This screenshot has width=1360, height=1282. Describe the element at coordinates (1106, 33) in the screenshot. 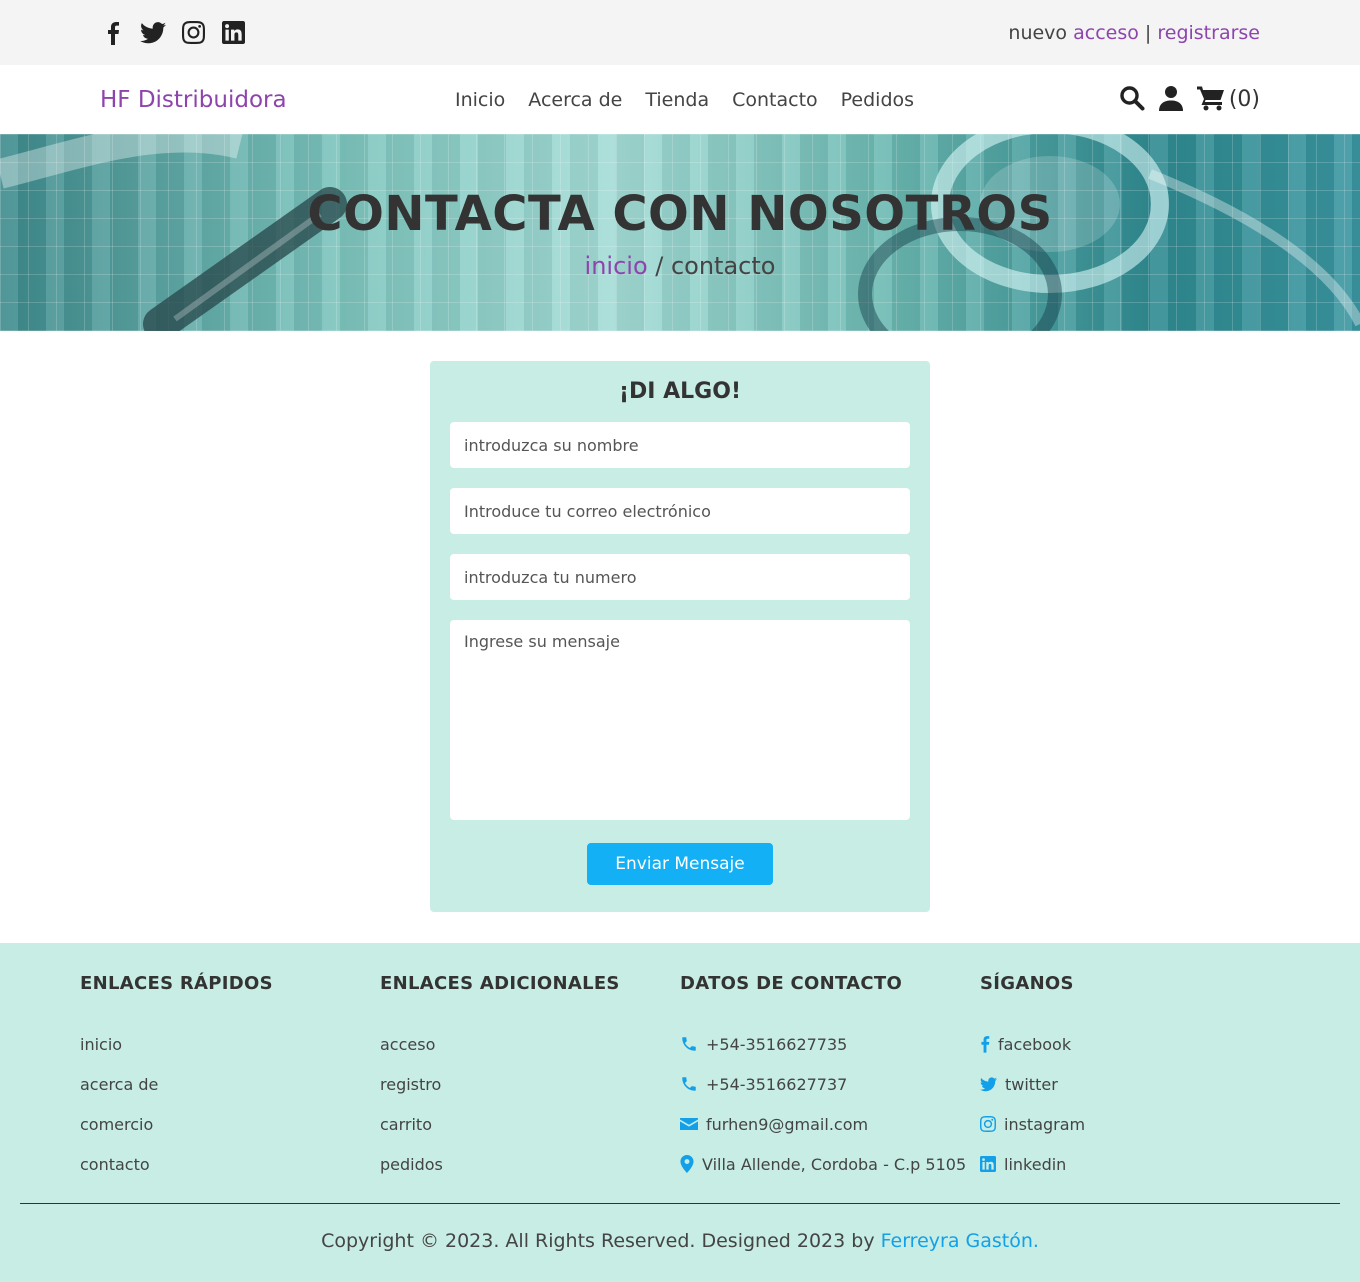

I see `login-link: acceso` at that location.